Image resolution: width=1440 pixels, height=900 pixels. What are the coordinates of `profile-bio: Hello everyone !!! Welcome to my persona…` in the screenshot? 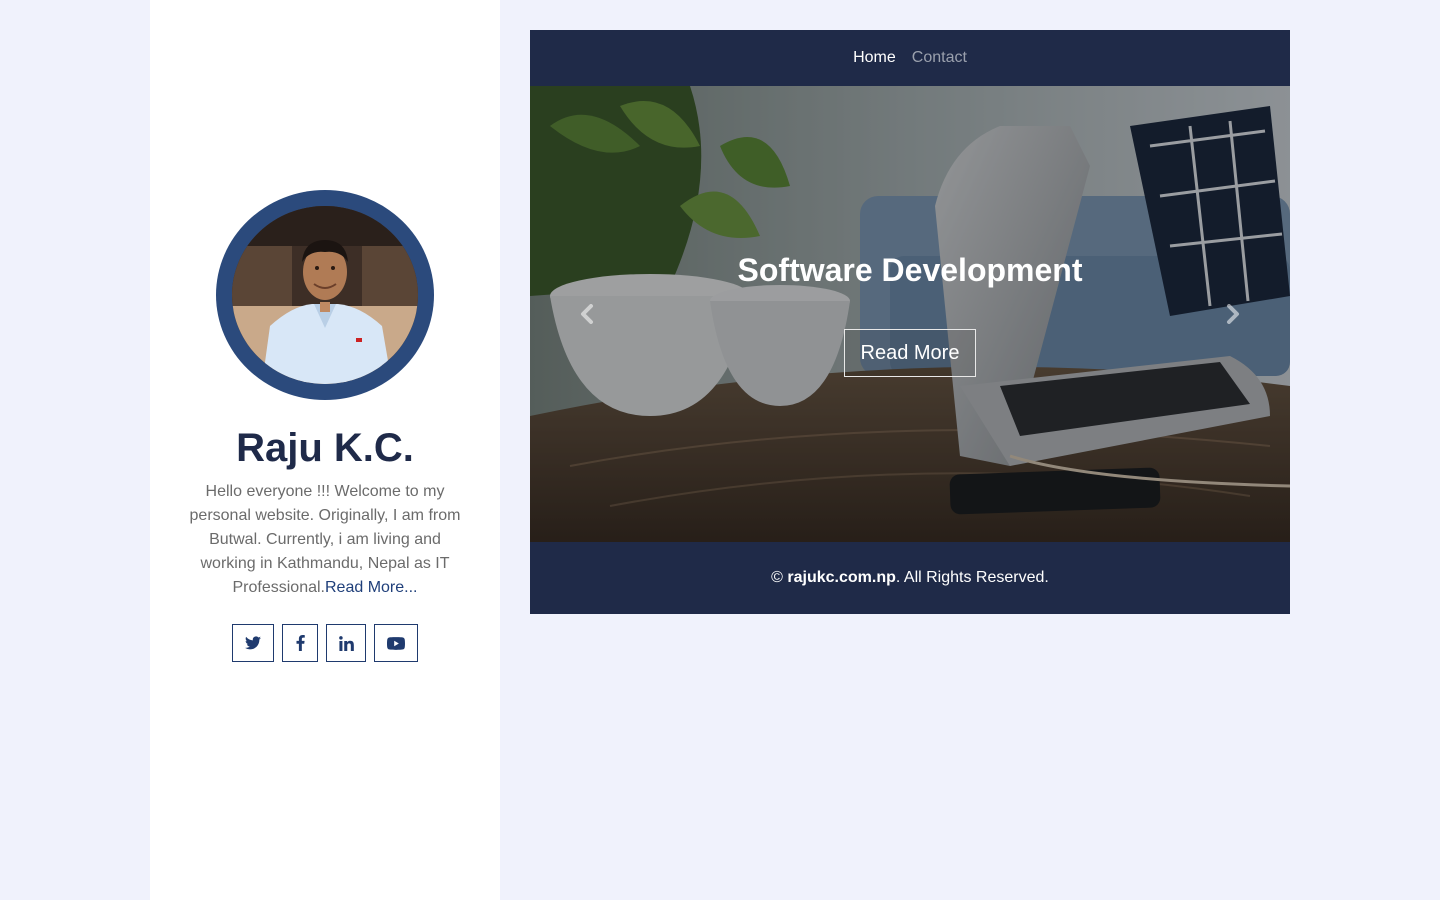 It's located at (325, 540).